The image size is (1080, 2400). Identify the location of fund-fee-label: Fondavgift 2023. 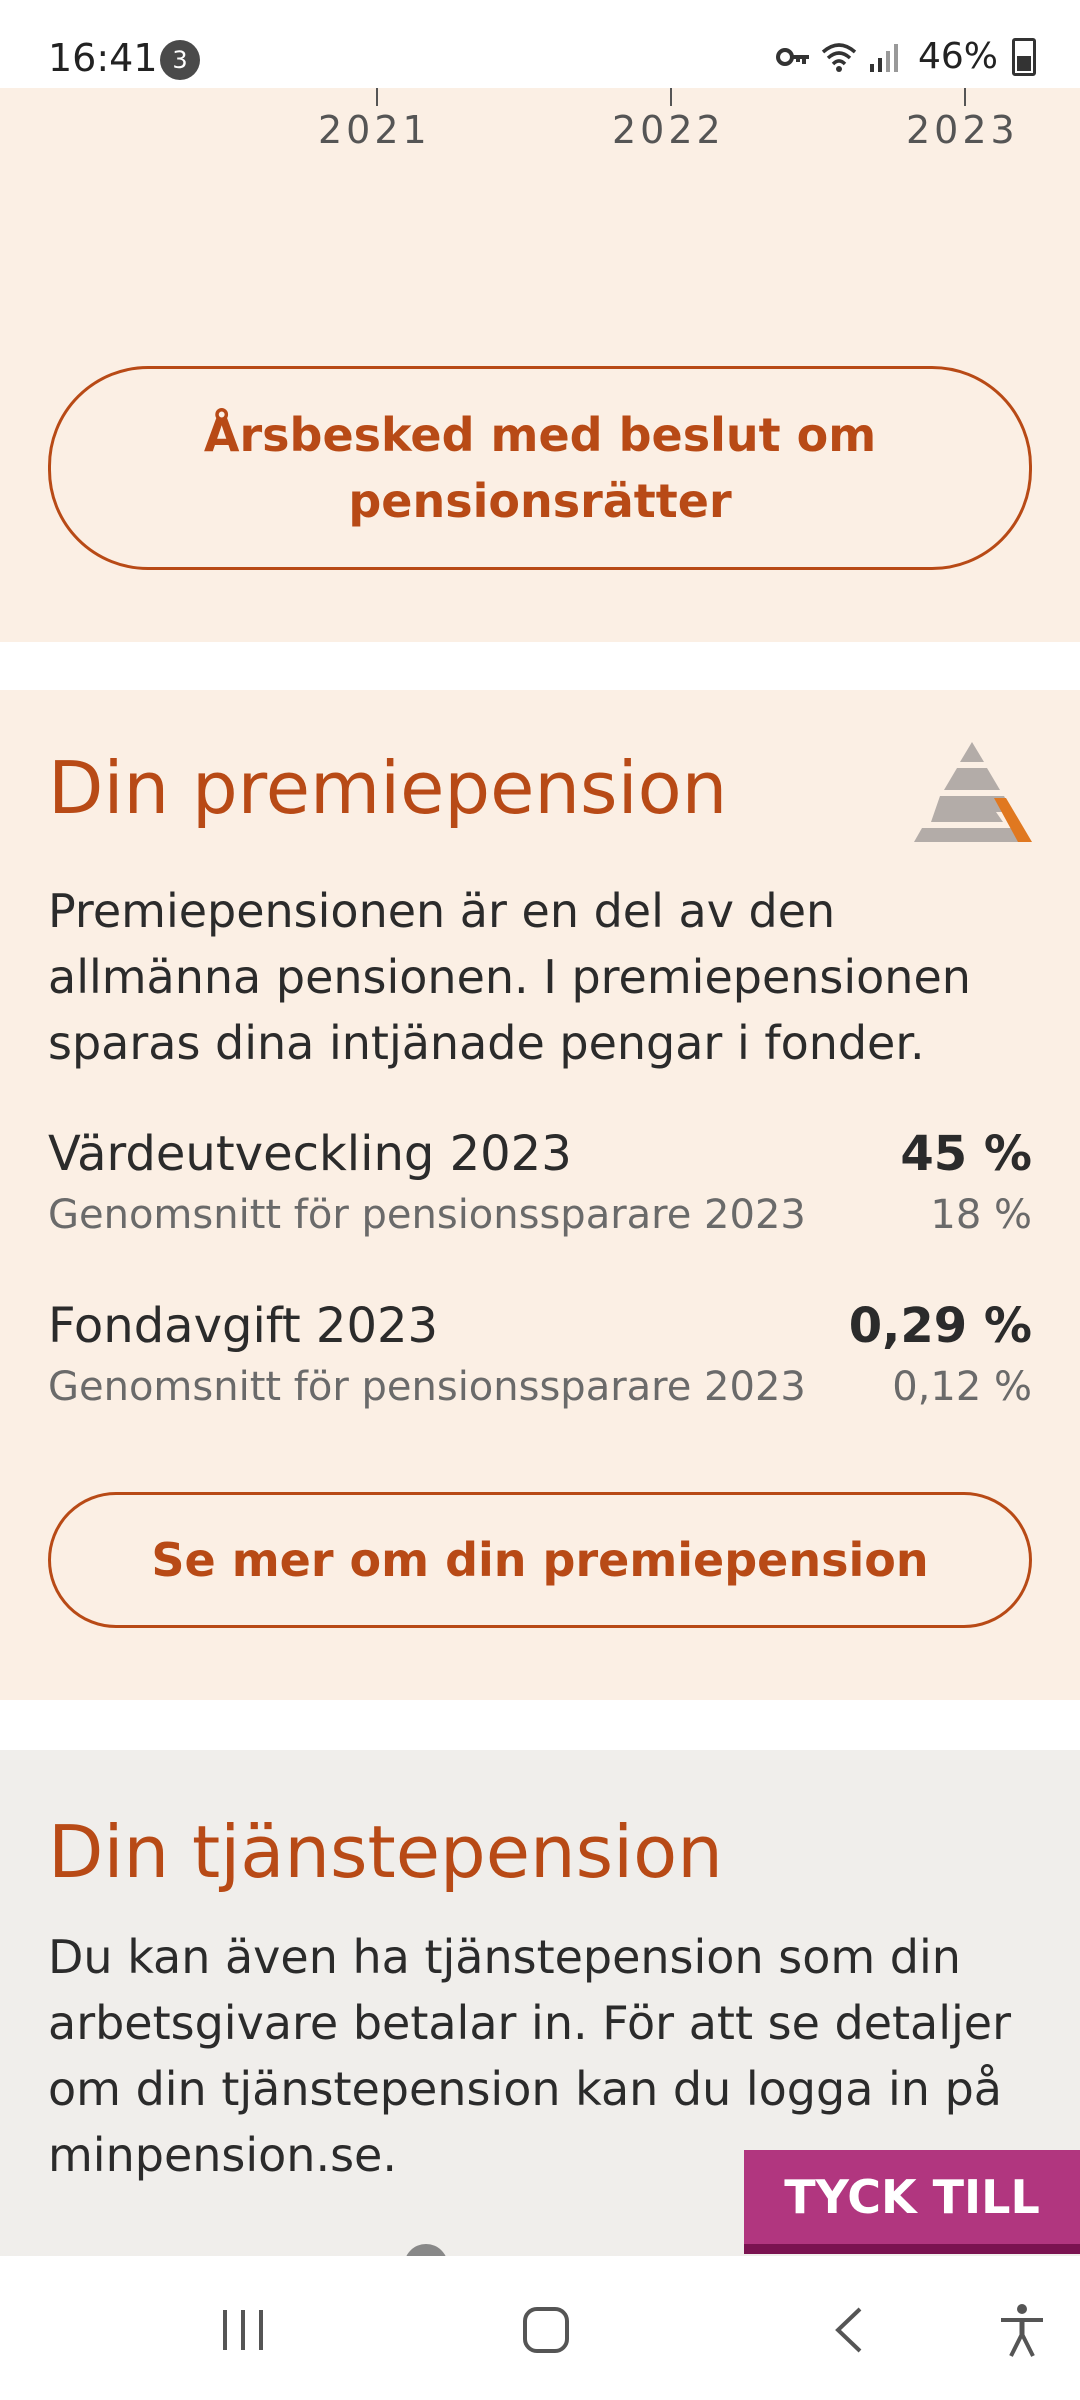
(243, 1326).